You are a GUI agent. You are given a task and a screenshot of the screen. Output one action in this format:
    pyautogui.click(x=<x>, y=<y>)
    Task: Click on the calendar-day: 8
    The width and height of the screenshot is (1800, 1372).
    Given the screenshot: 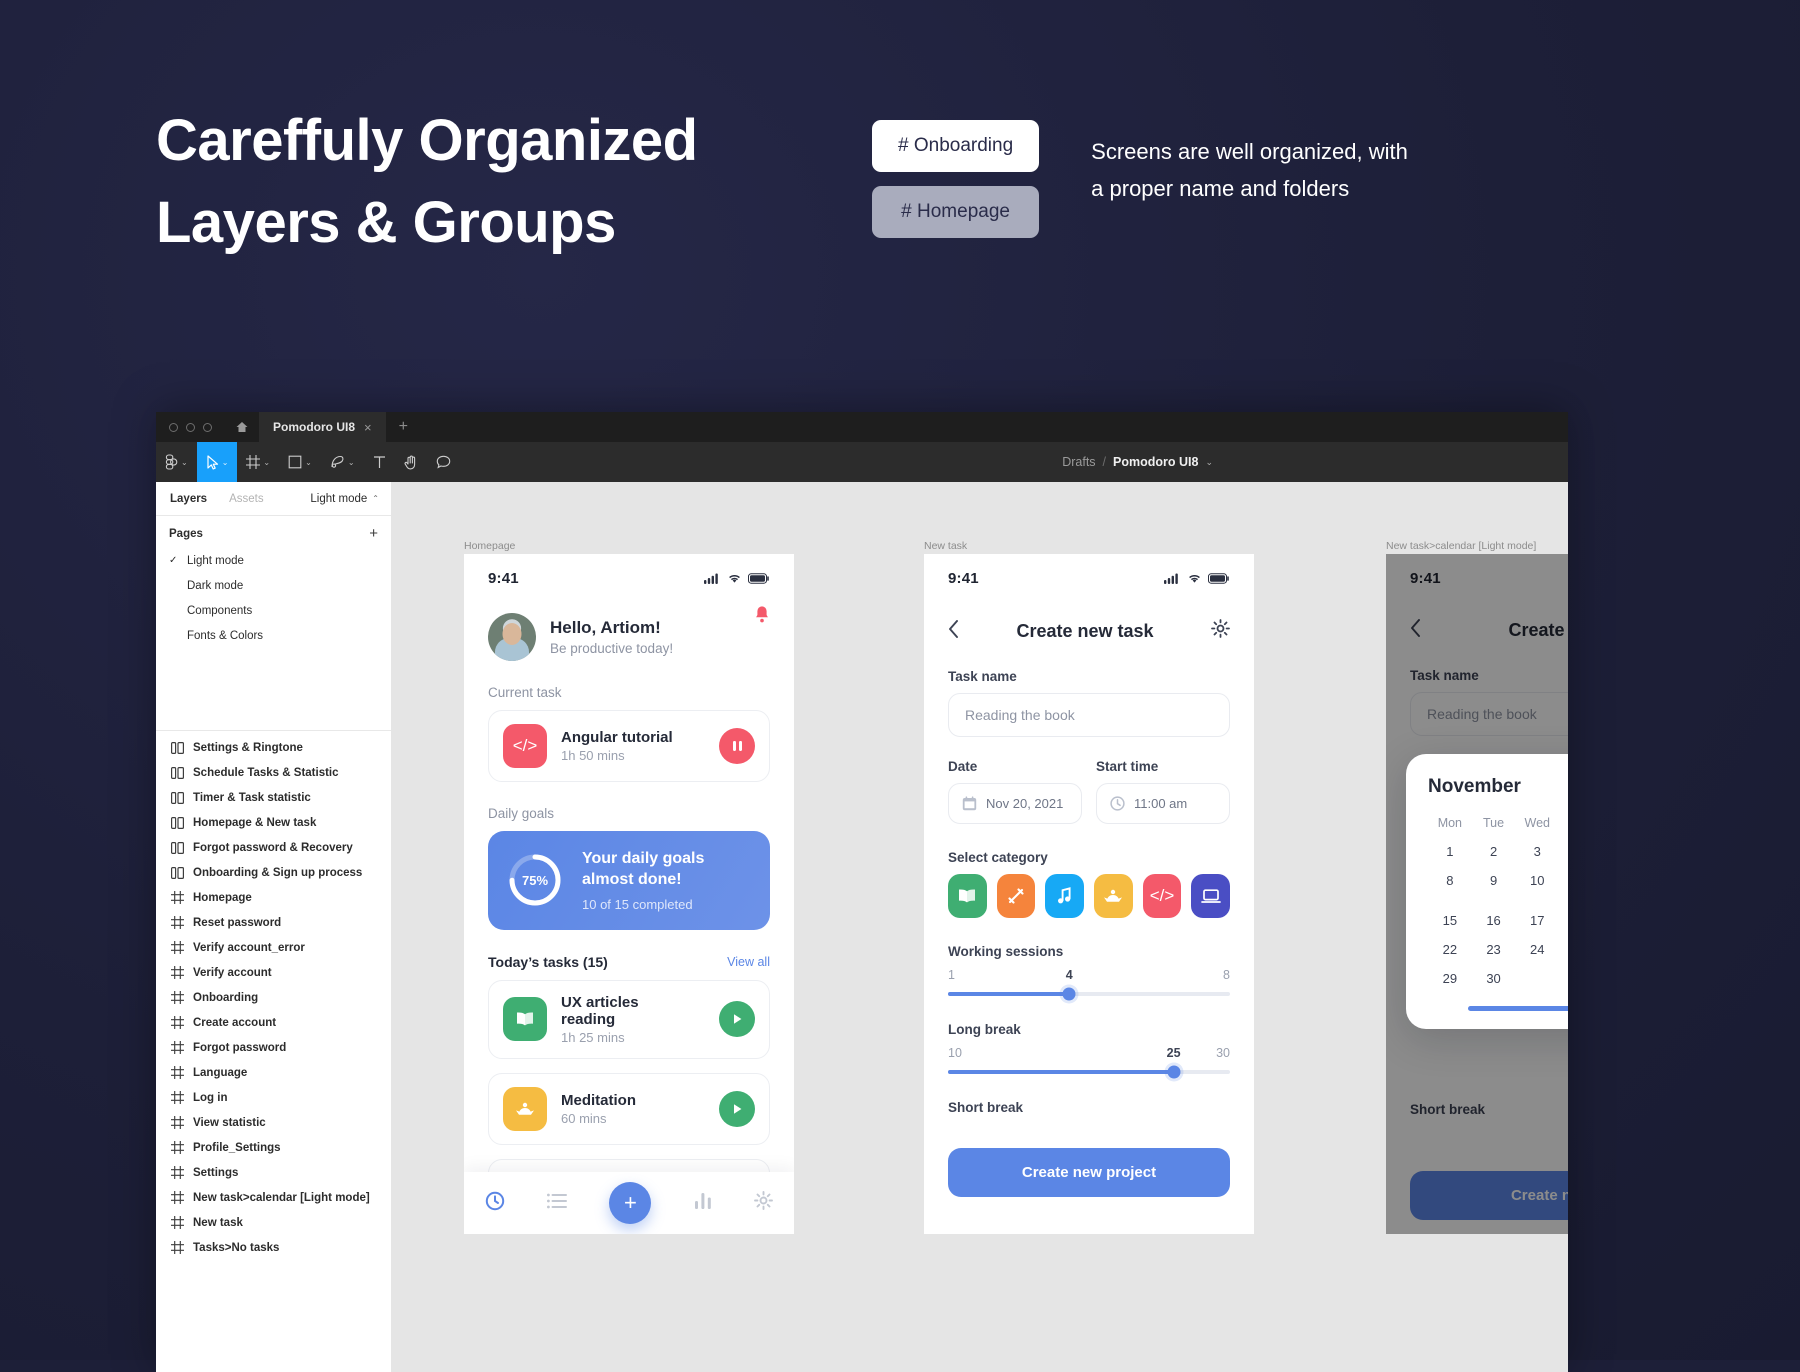 What is the action you would take?
    pyautogui.click(x=1450, y=886)
    